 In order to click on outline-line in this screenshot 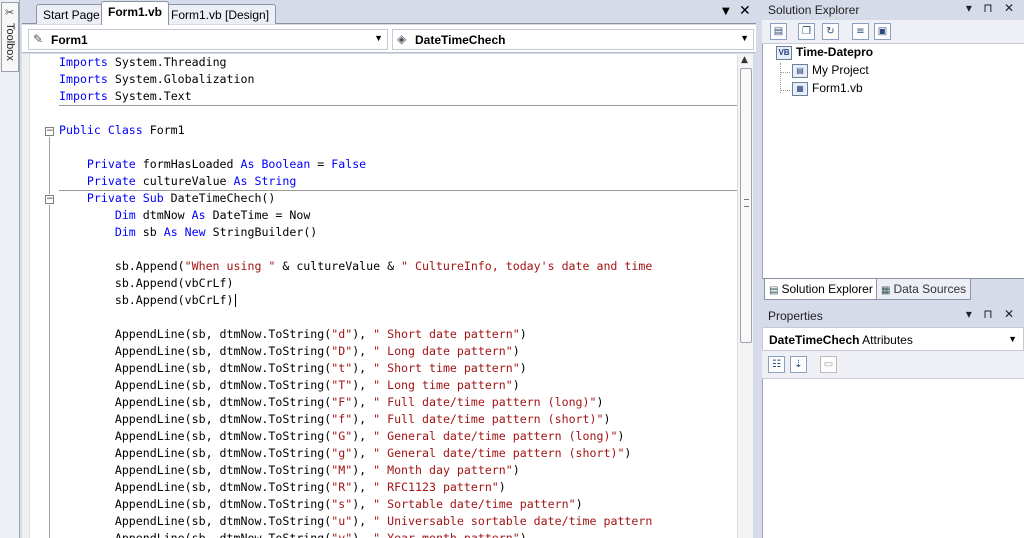, I will do `click(49, 371)`.